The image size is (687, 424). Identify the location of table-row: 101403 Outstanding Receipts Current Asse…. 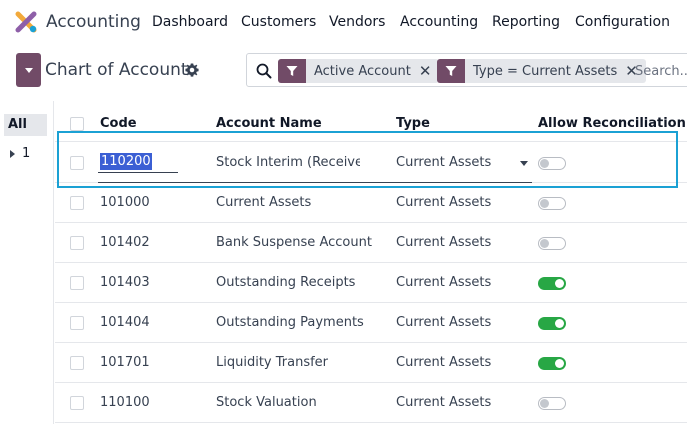
(371, 283).